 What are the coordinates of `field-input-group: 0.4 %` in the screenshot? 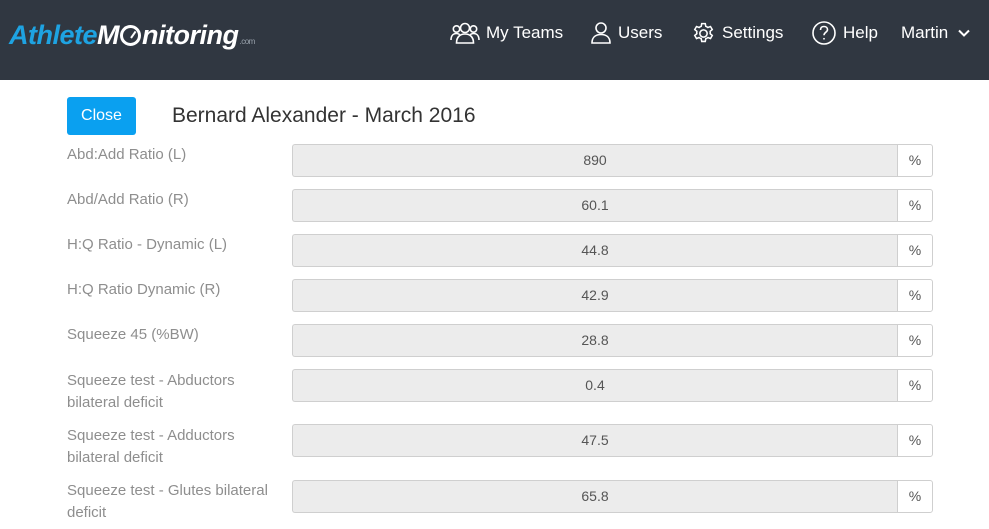 It's located at (612, 385).